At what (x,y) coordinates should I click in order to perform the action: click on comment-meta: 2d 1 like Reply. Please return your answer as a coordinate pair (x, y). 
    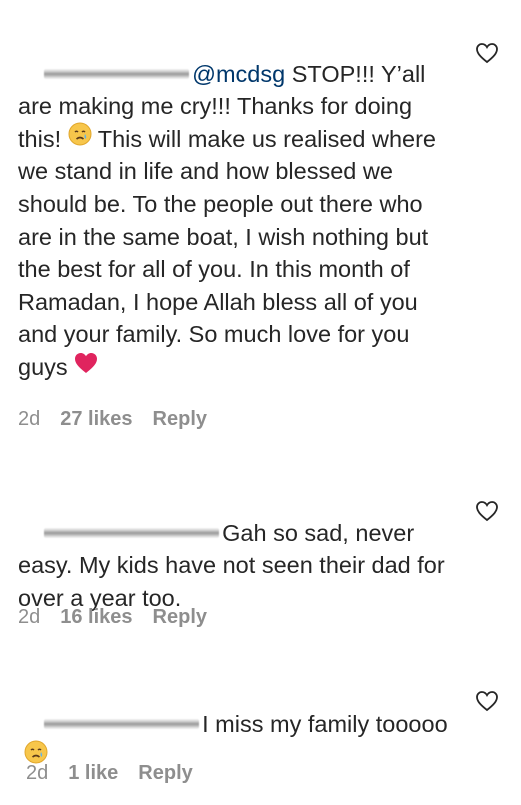
    Looking at the image, I should click on (109, 773).